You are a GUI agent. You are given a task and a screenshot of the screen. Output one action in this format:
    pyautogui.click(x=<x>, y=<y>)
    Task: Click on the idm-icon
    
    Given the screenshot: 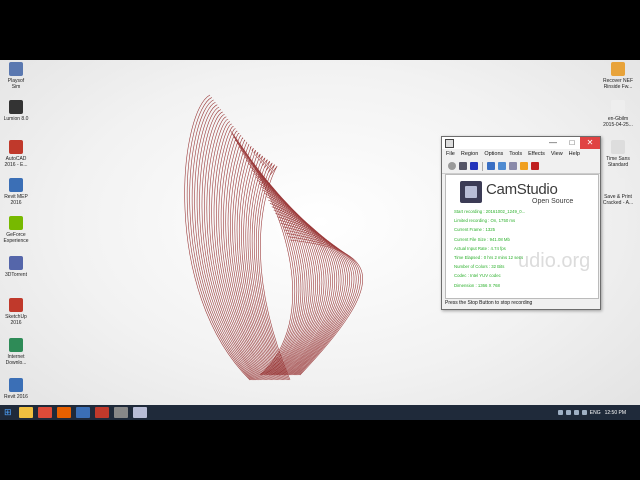 What is the action you would take?
    pyautogui.click(x=16, y=345)
    